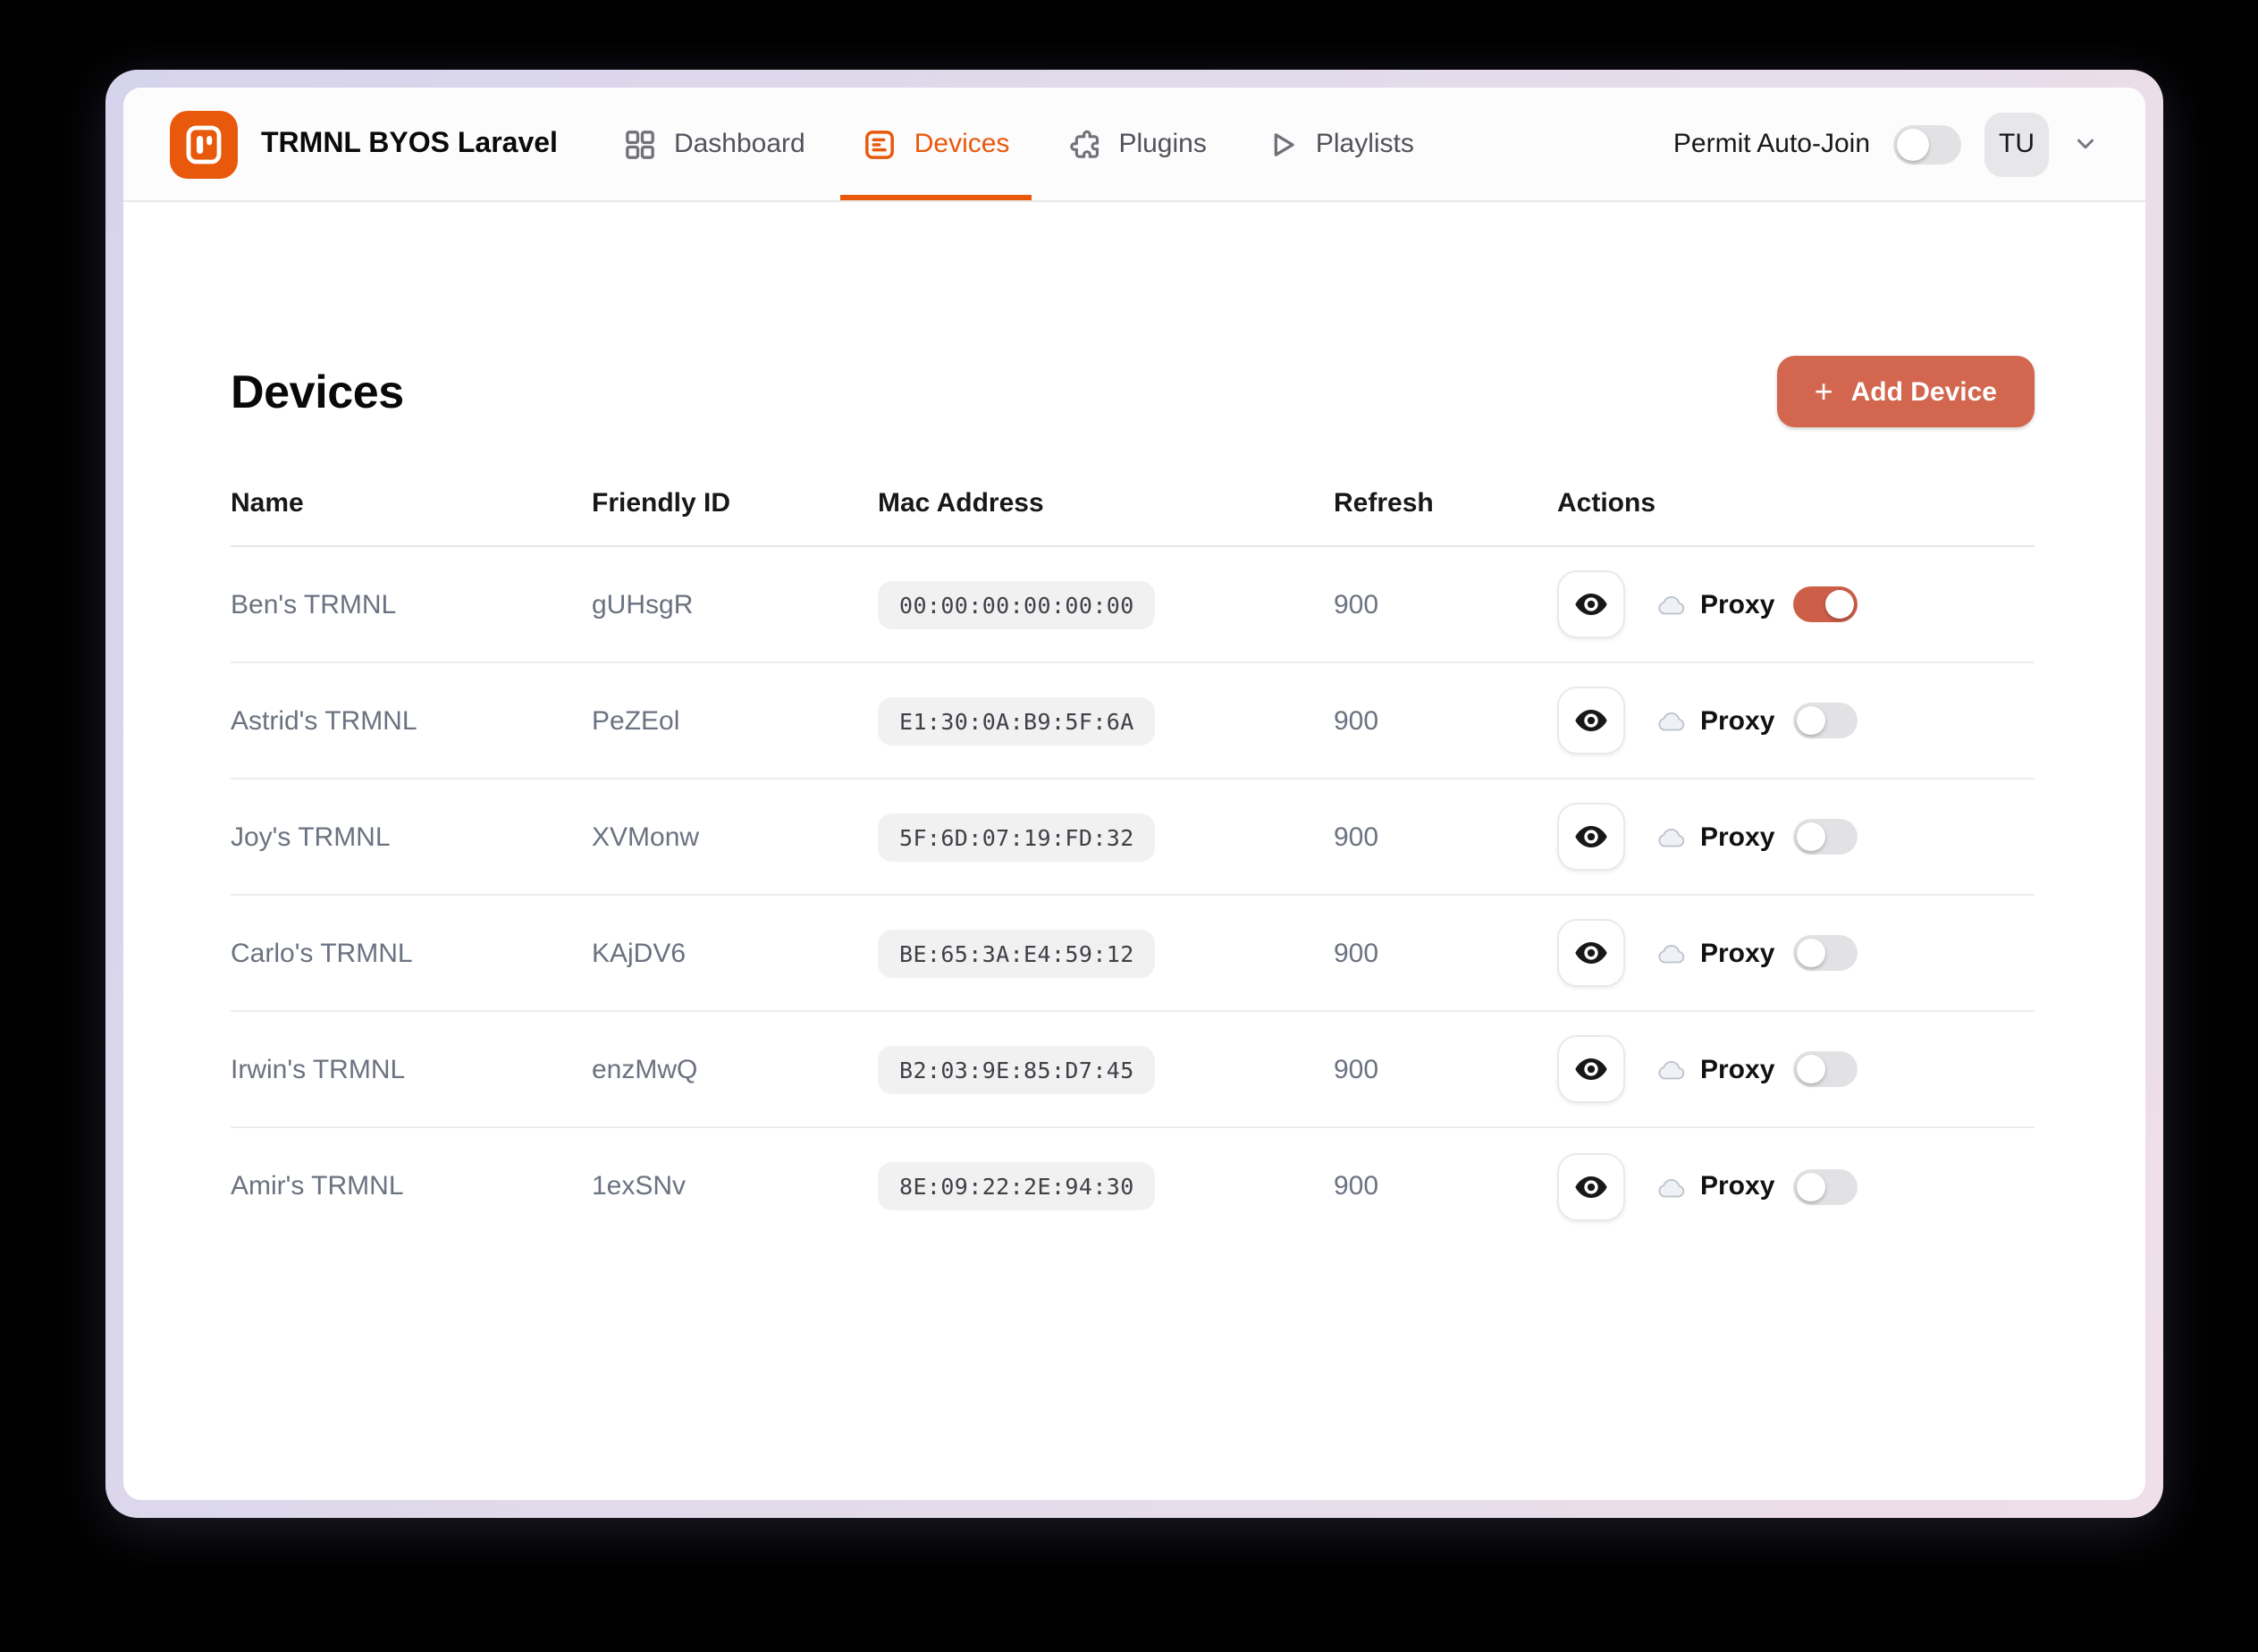  Describe the element at coordinates (640, 144) in the screenshot. I see `dashboard-grid-icon` at that location.